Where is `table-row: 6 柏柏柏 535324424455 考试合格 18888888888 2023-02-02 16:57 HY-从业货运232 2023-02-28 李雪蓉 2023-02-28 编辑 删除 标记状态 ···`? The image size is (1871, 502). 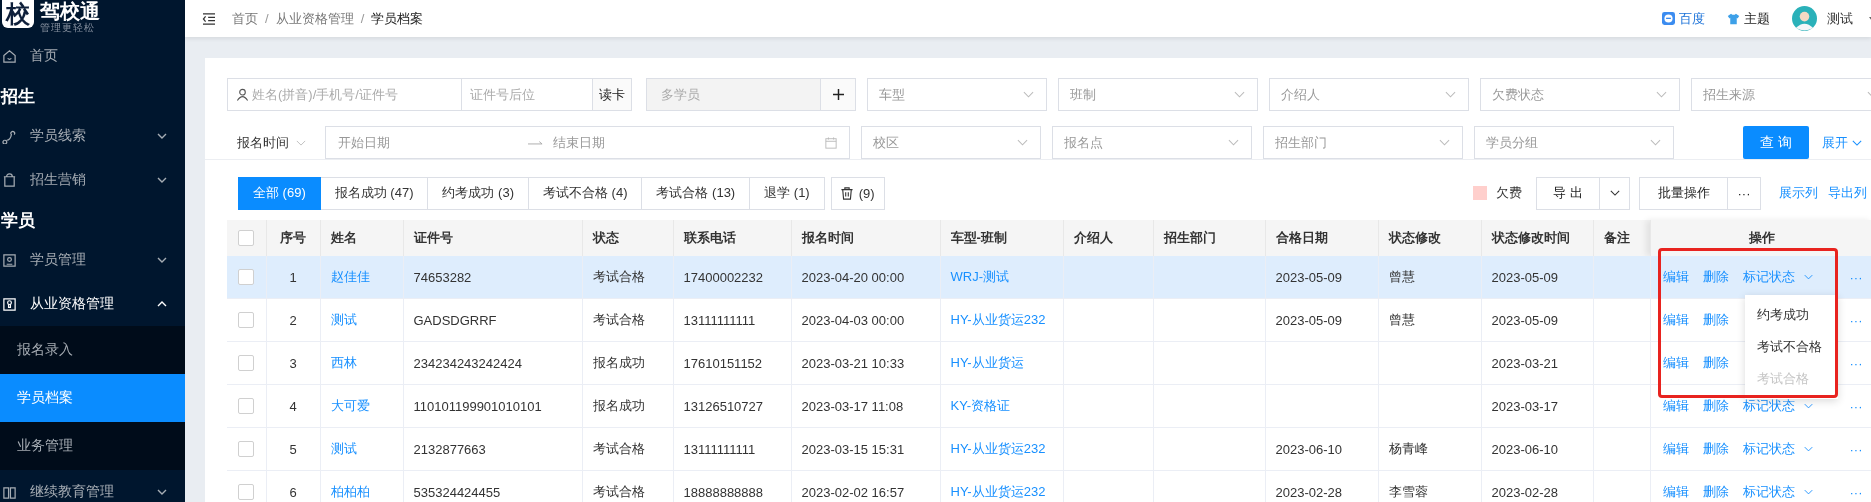 table-row: 6 柏柏柏 535324424455 考试合格 18888888888 2023-02-02 16:57 HY-从业货运232 2023-02-28 李雪蓉 2023-02-28 编辑 删除 标记状态 ··· is located at coordinates (1049, 486).